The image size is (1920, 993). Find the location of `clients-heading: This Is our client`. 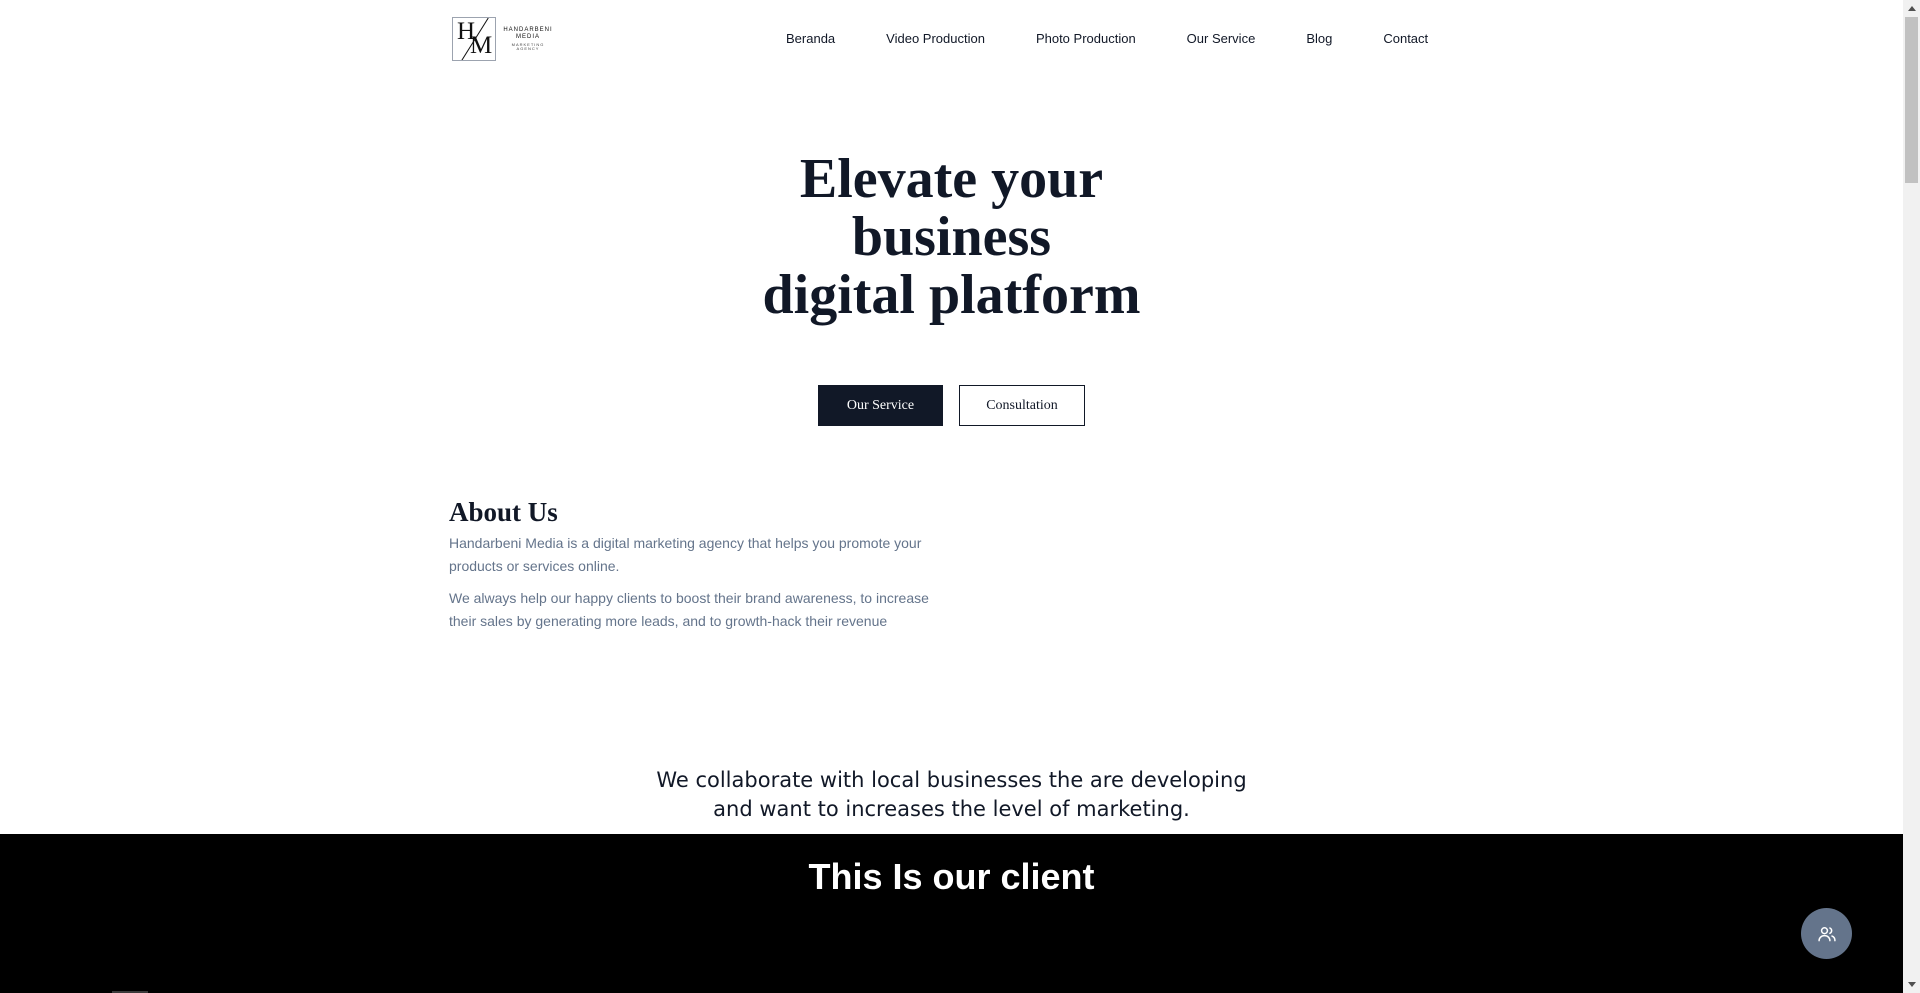

clients-heading: This Is our client is located at coordinates (951, 876).